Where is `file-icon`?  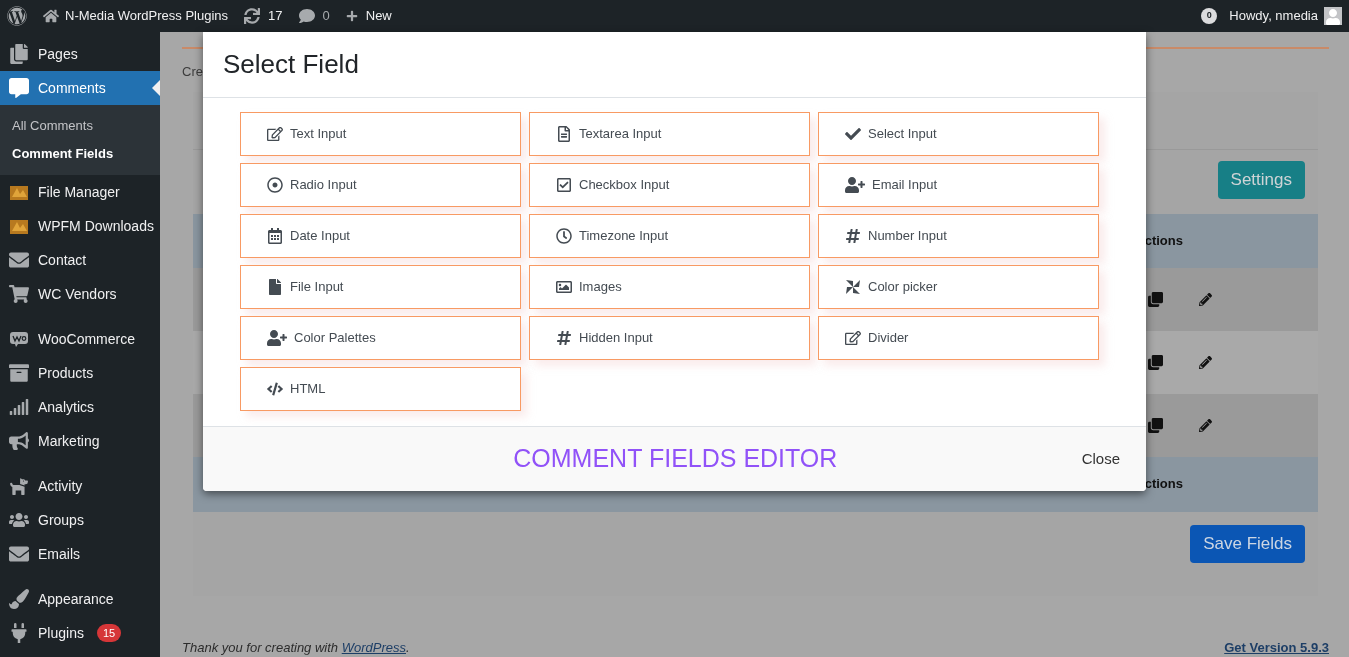
file-icon is located at coordinates (275, 287).